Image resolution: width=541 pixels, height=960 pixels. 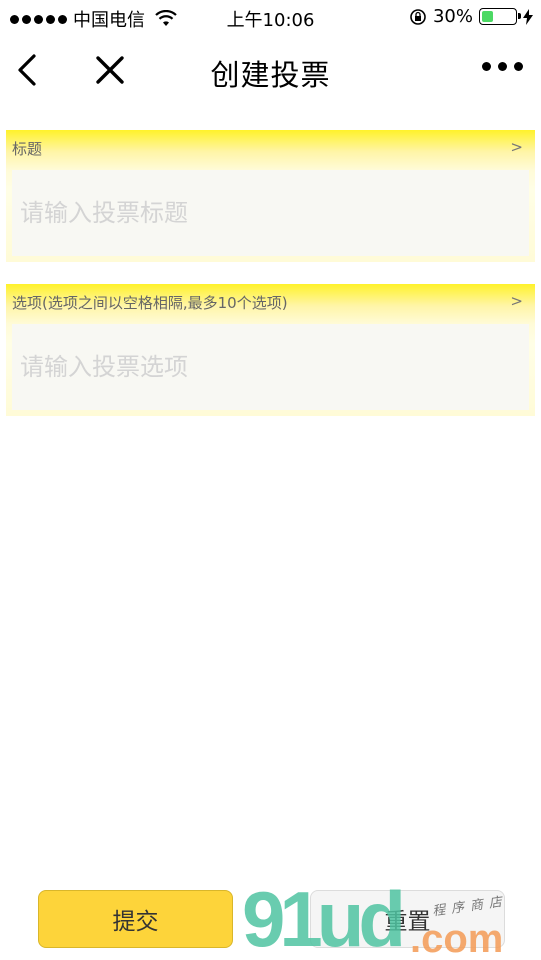 What do you see at coordinates (418, 16) in the screenshot?
I see `rotation-lock-icon` at bounding box center [418, 16].